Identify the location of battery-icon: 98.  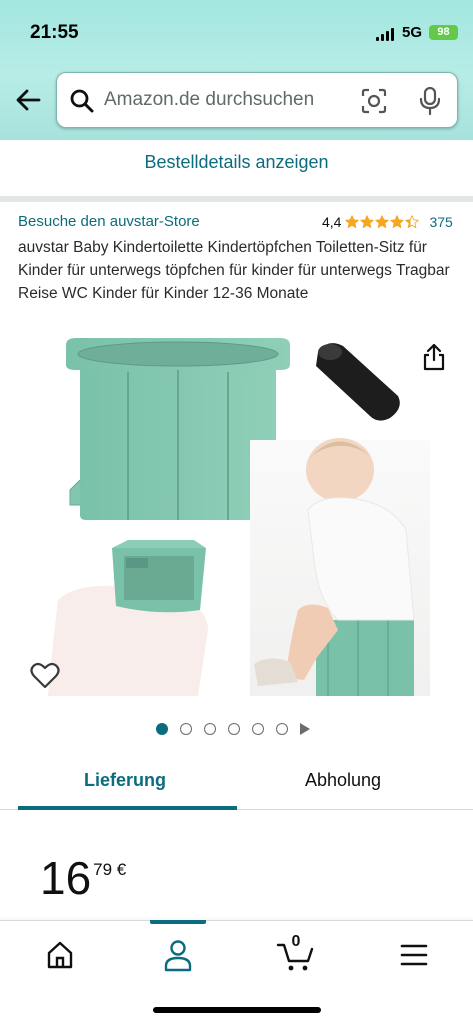
(443, 32).